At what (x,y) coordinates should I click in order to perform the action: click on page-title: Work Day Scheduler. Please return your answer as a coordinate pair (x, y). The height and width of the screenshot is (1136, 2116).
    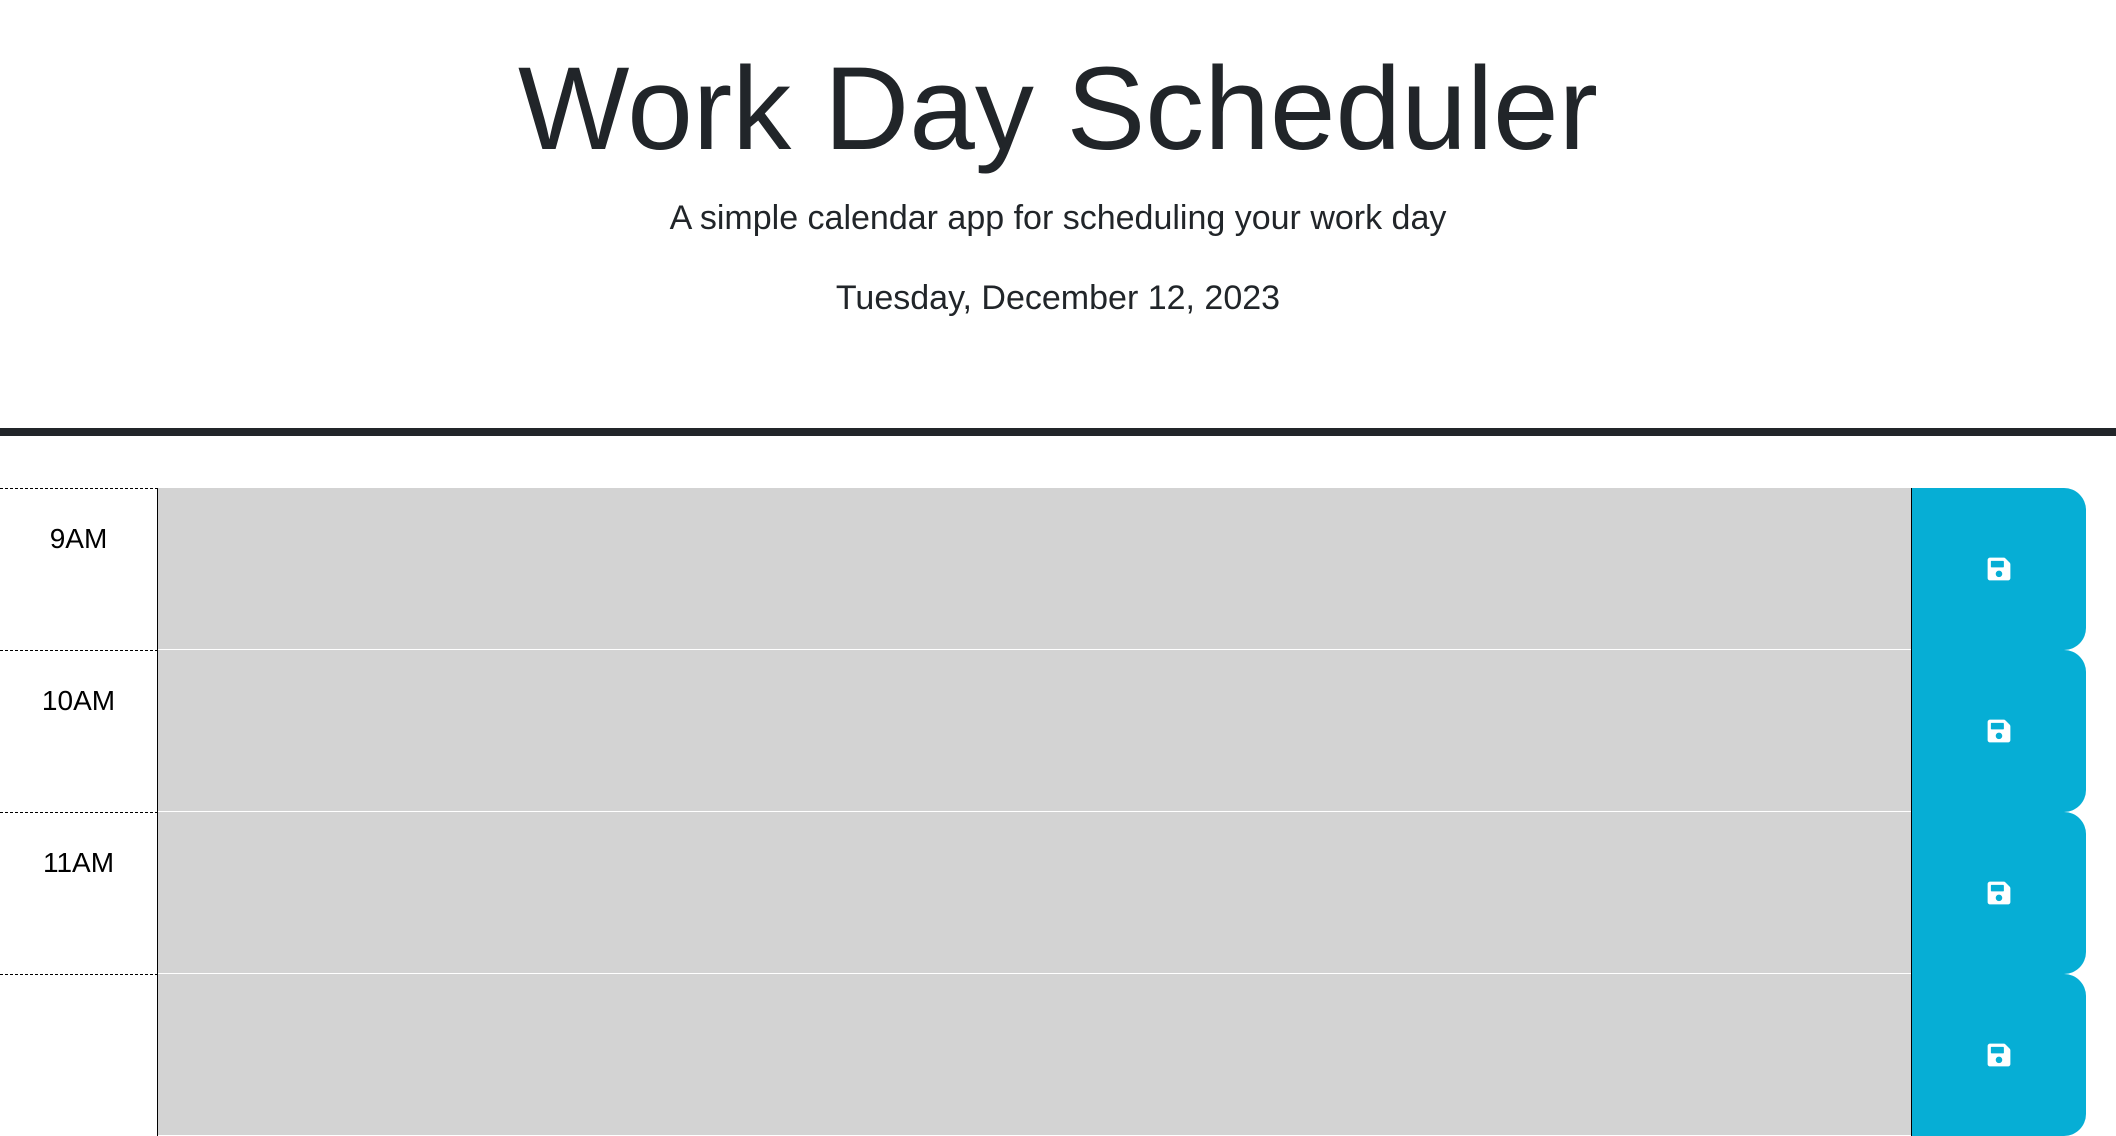
    Looking at the image, I should click on (1058, 109).